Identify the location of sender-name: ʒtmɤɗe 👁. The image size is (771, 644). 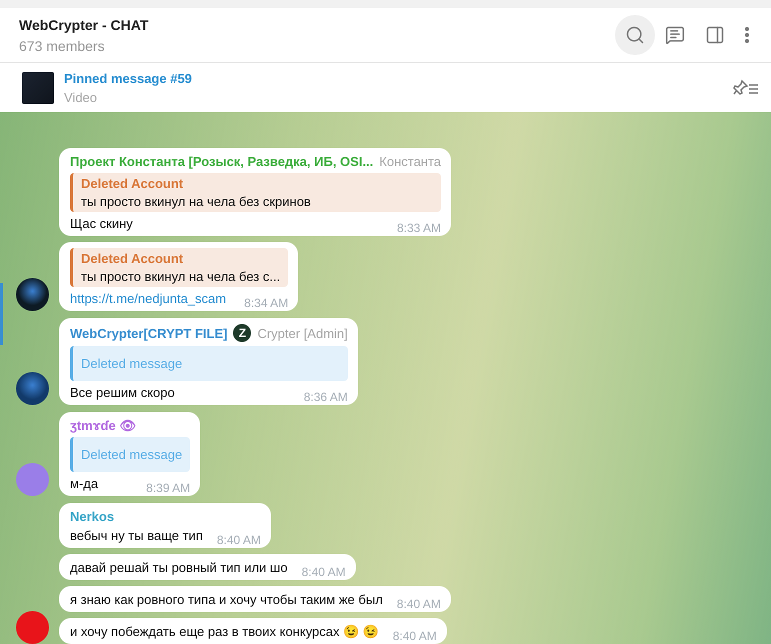
(103, 425).